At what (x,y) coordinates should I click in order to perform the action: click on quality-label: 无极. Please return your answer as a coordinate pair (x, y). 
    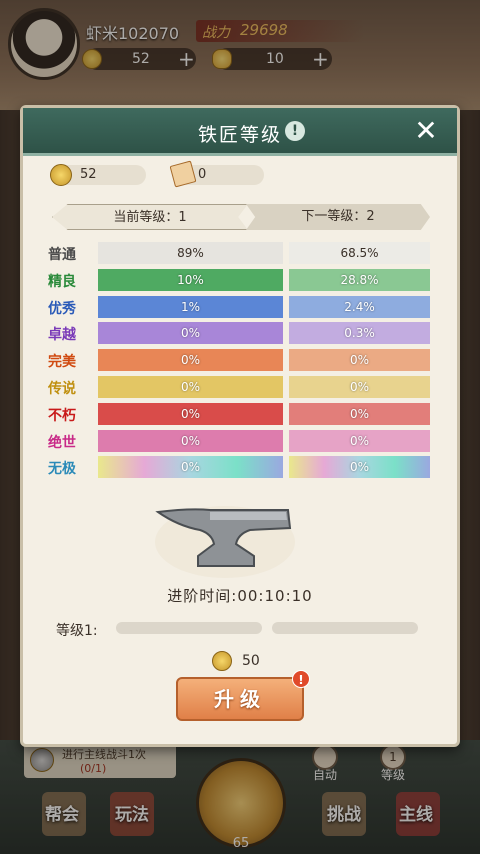
    Looking at the image, I should click on (62, 469).